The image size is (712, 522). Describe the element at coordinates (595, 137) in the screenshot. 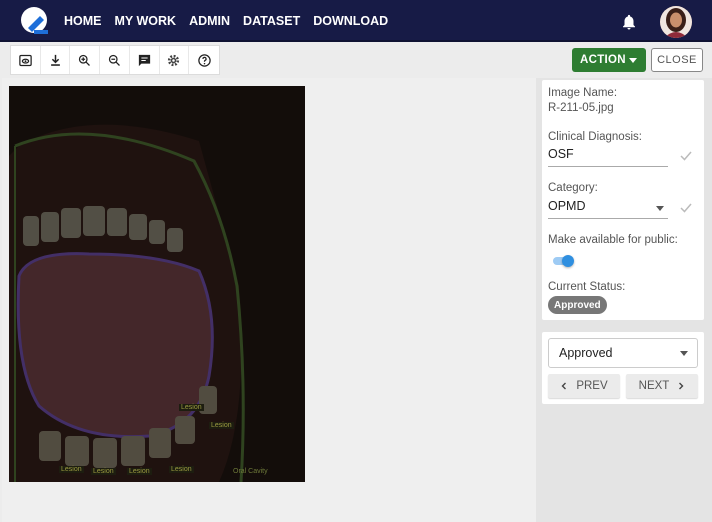

I see `diagnosis-label: Clinical Diagnosis:` at that location.